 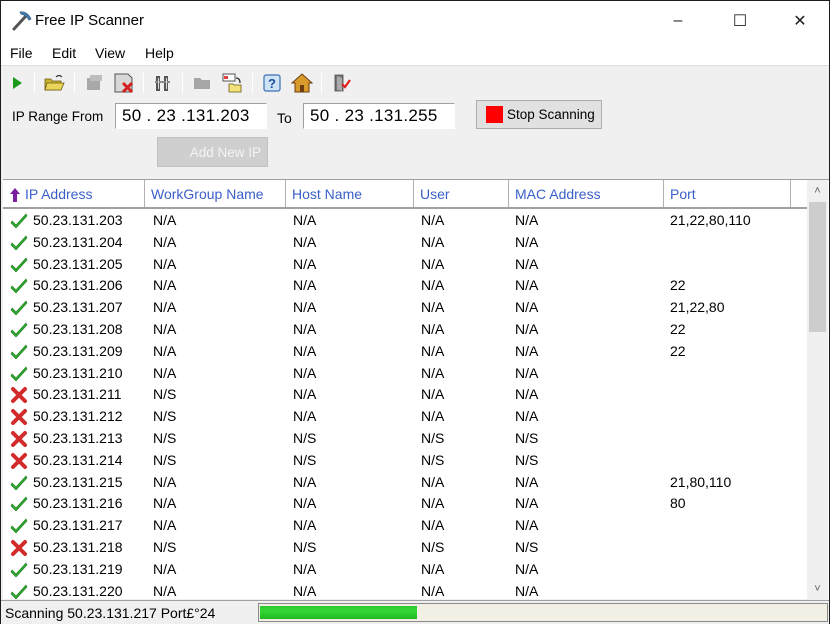 What do you see at coordinates (232, 83) in the screenshot?
I see `export-button` at bounding box center [232, 83].